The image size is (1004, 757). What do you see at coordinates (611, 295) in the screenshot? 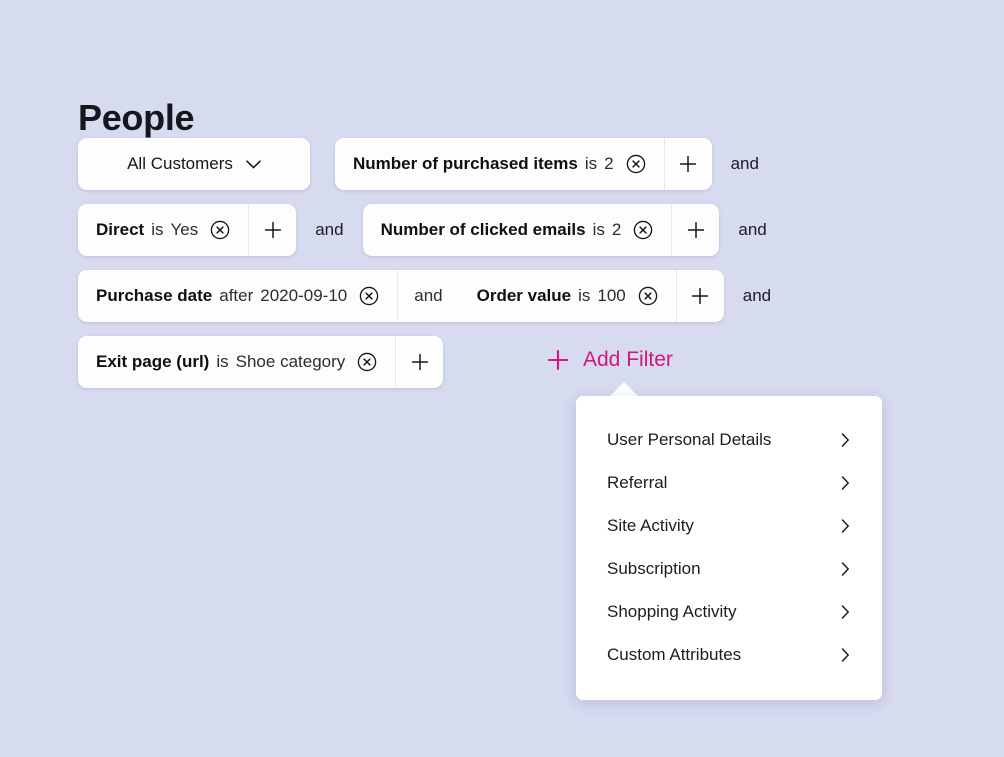
I see `condition-value: 100` at bounding box center [611, 295].